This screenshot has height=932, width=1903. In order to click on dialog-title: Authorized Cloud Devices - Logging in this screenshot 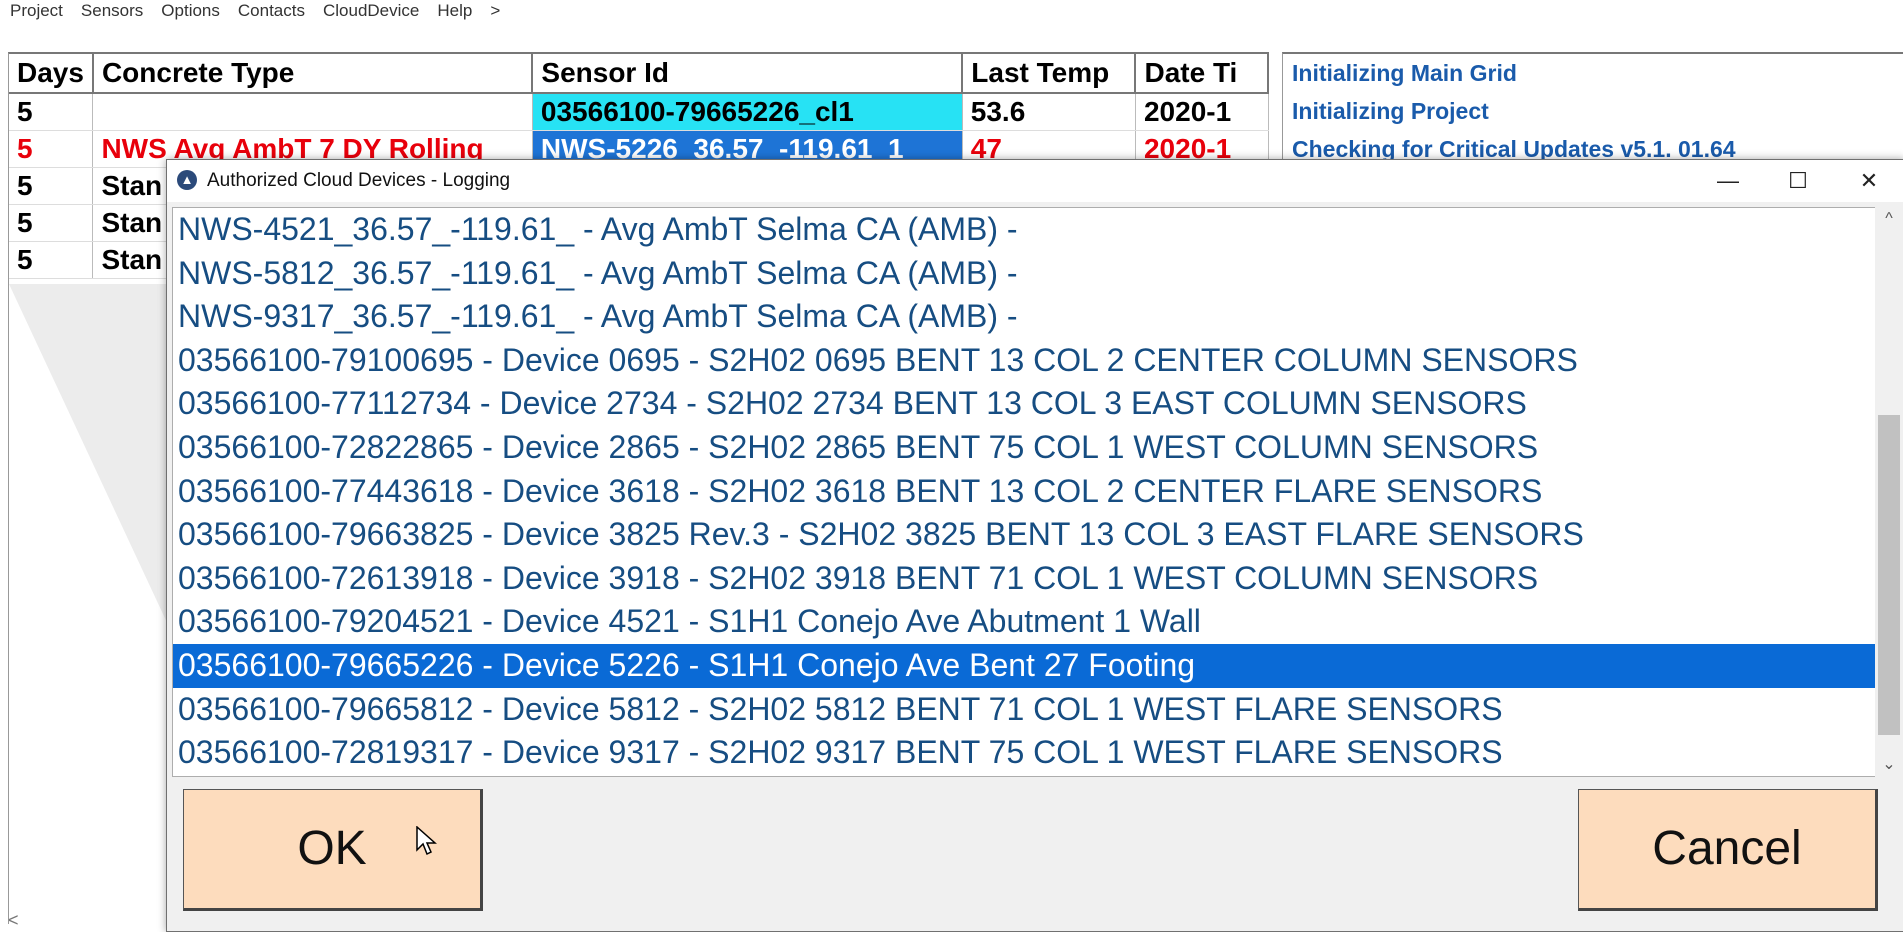, I will do `click(359, 180)`.